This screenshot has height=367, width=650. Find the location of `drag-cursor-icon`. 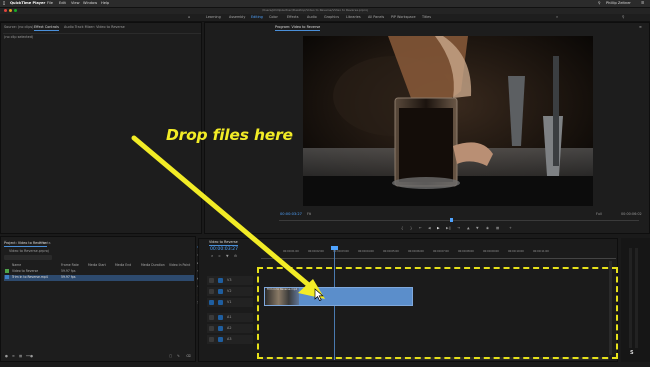

drag-cursor-icon is located at coordinates (319, 294).